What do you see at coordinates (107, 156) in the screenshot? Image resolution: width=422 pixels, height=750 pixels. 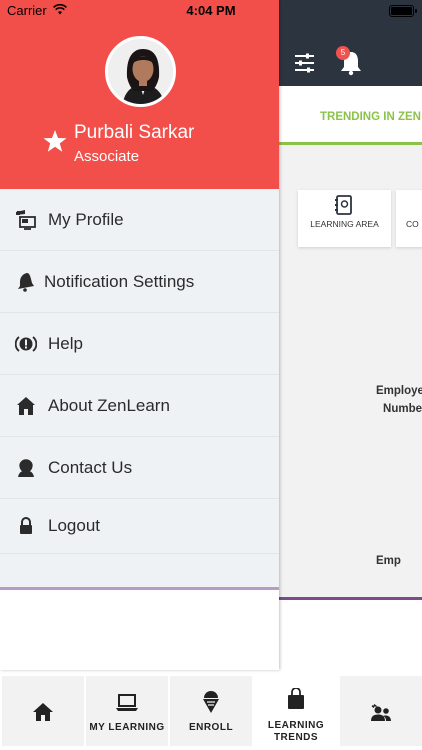 I see `user-role: Associate` at bounding box center [107, 156].